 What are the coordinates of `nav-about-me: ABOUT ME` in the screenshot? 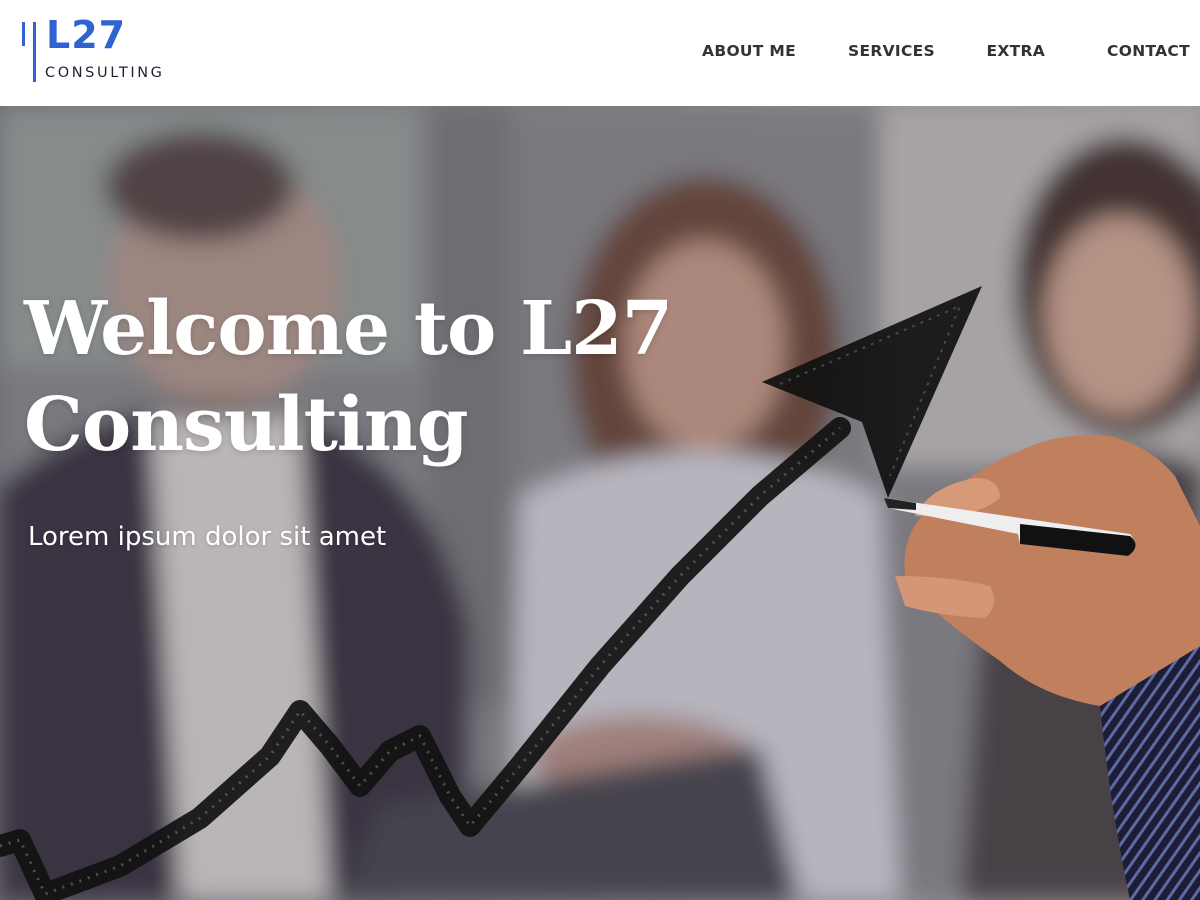 It's located at (749, 51).